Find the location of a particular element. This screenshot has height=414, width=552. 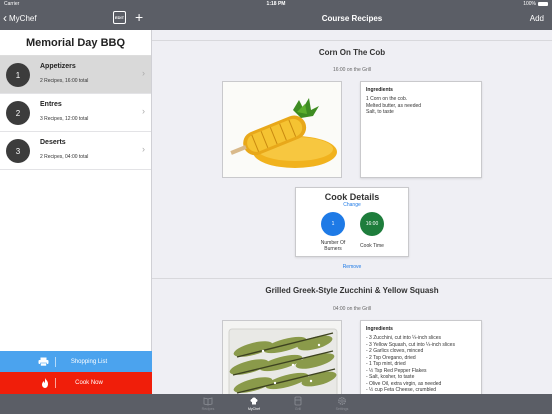

meal-plan-title: Memorial Day BBQ is located at coordinates (75, 43).